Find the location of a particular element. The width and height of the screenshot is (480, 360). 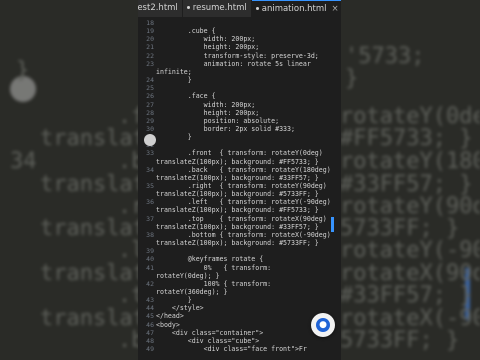

globe-icon: ● is located at coordinates (323, 325).